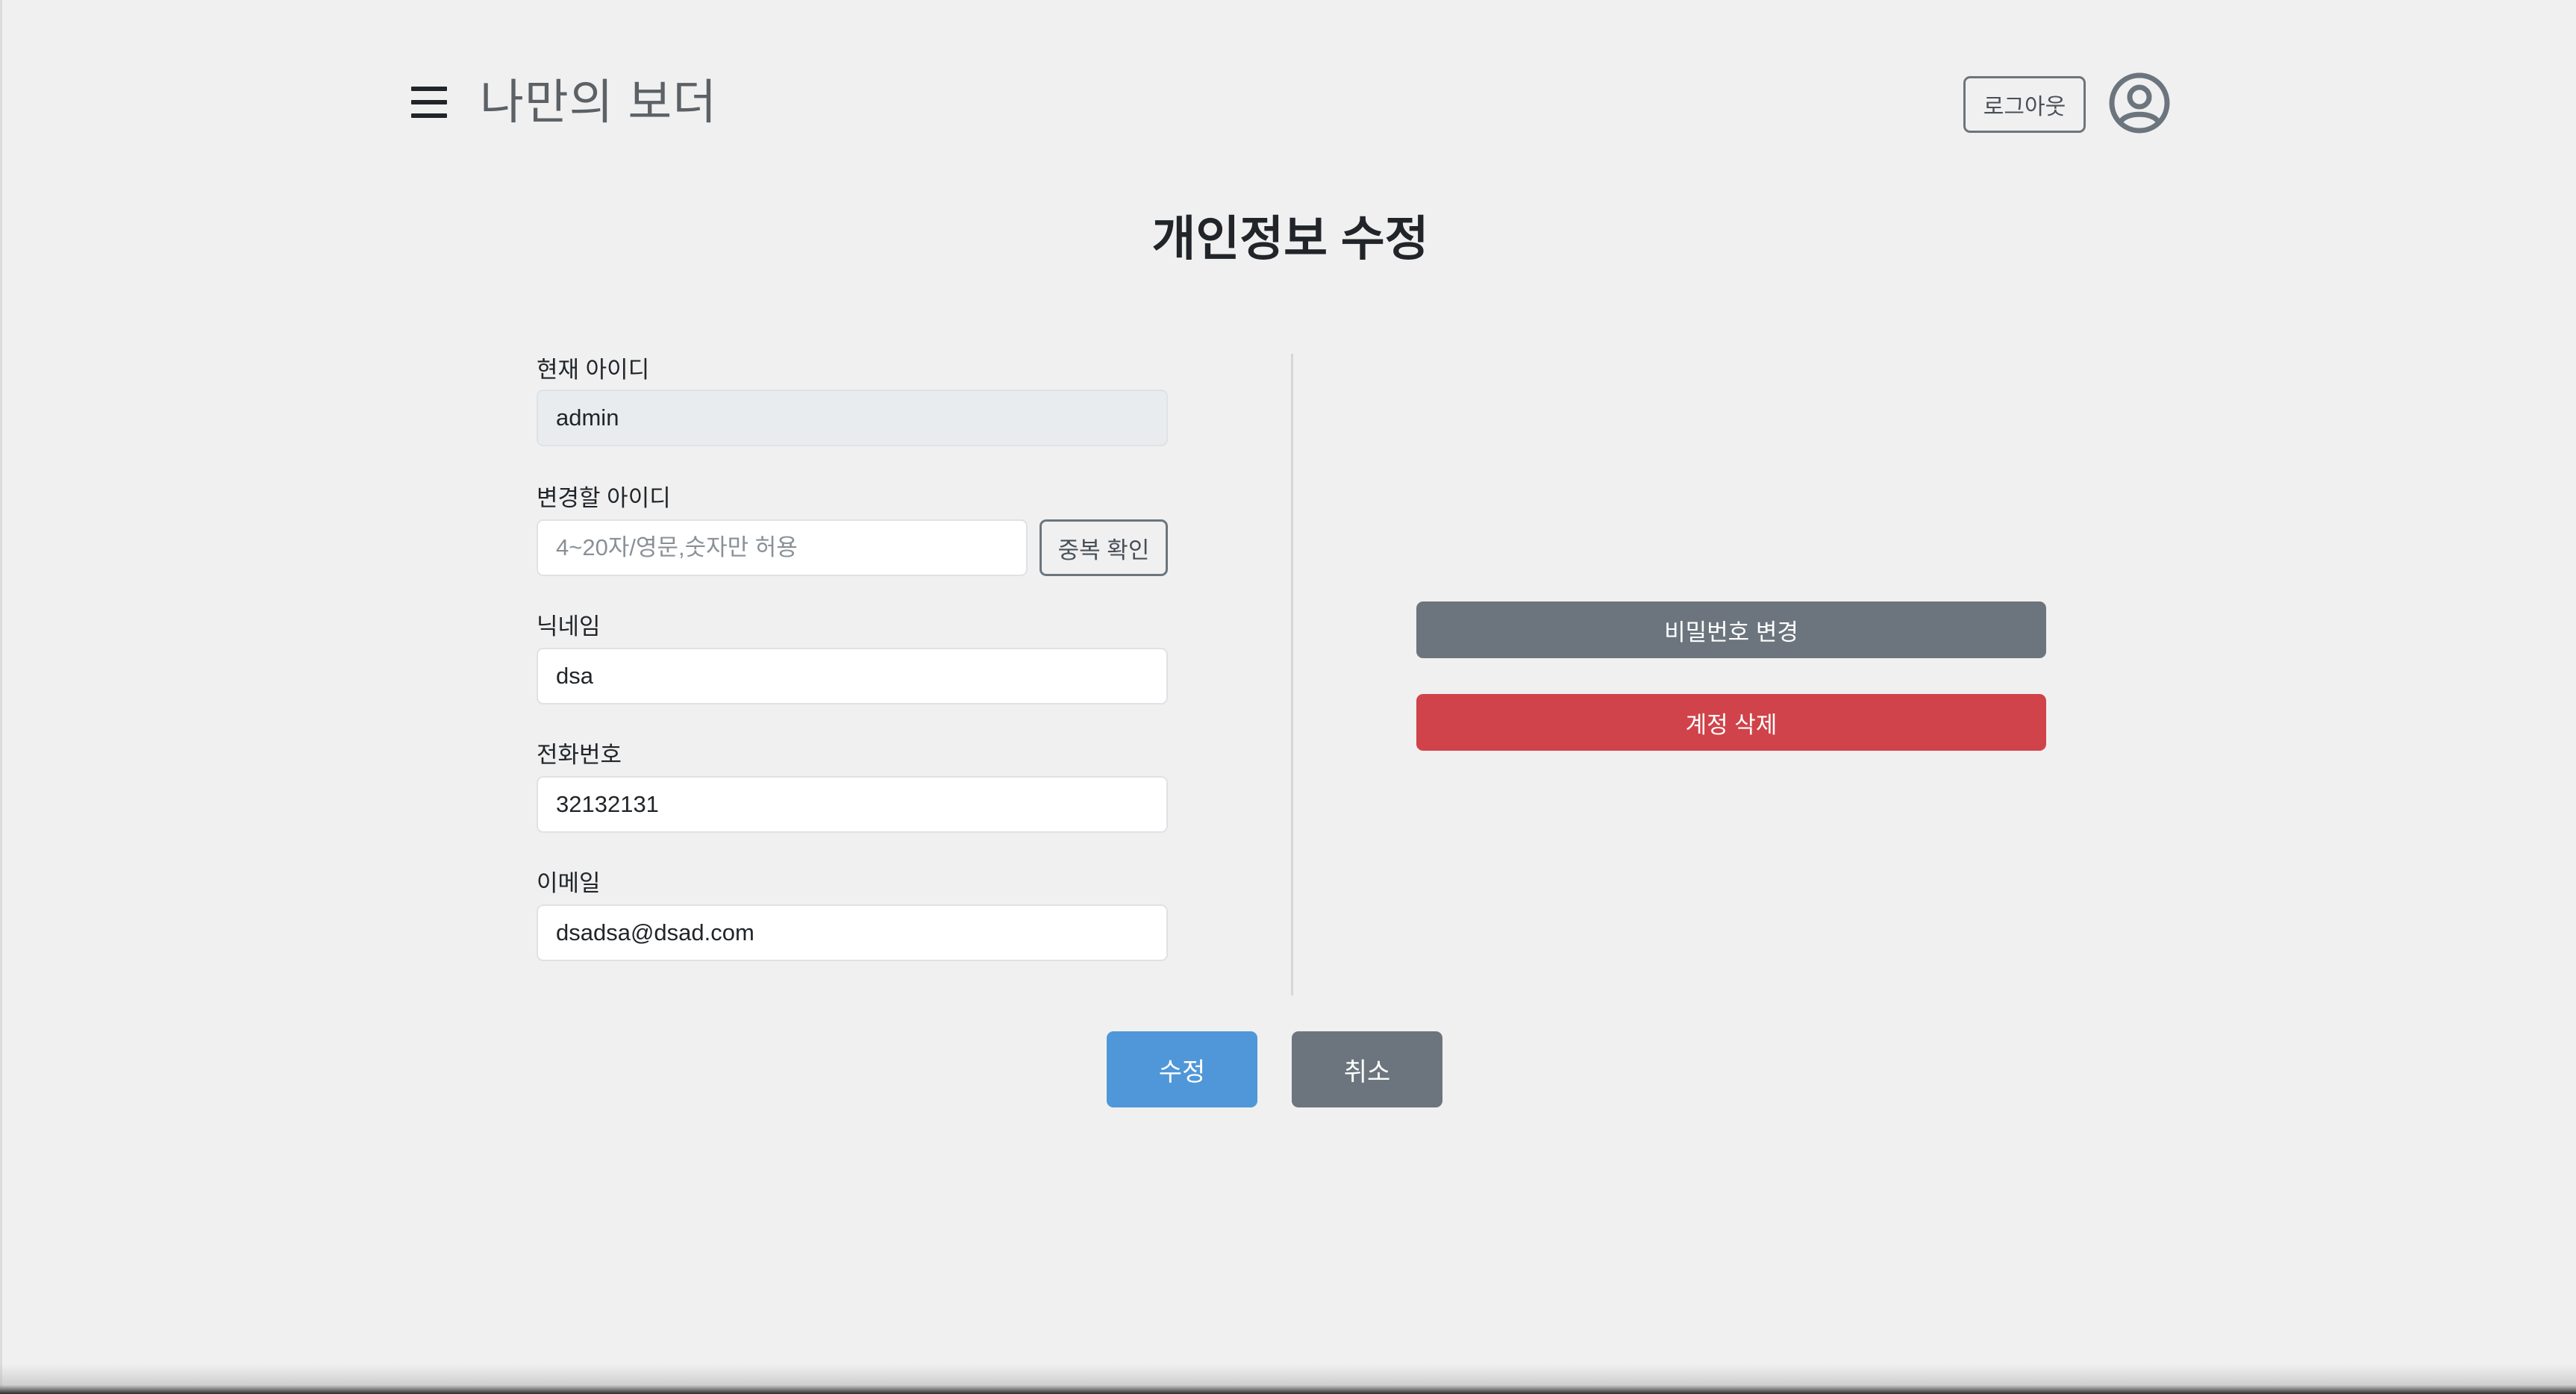  What do you see at coordinates (569, 626) in the screenshot?
I see `nickname-label: 닉네임` at bounding box center [569, 626].